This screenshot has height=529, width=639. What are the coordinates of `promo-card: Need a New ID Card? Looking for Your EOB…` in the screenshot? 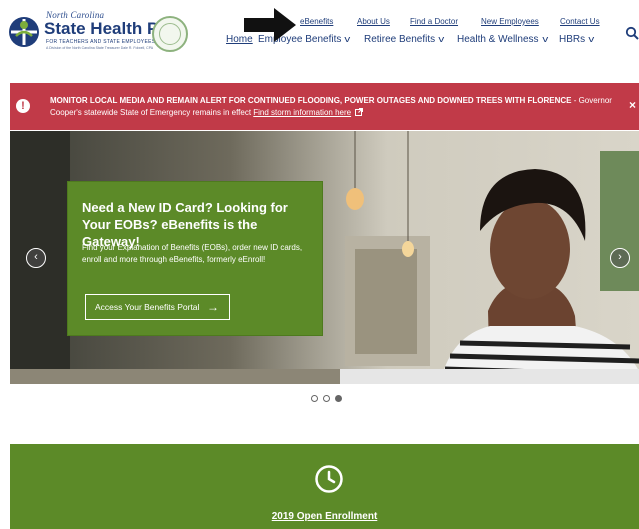 It's located at (195, 258).